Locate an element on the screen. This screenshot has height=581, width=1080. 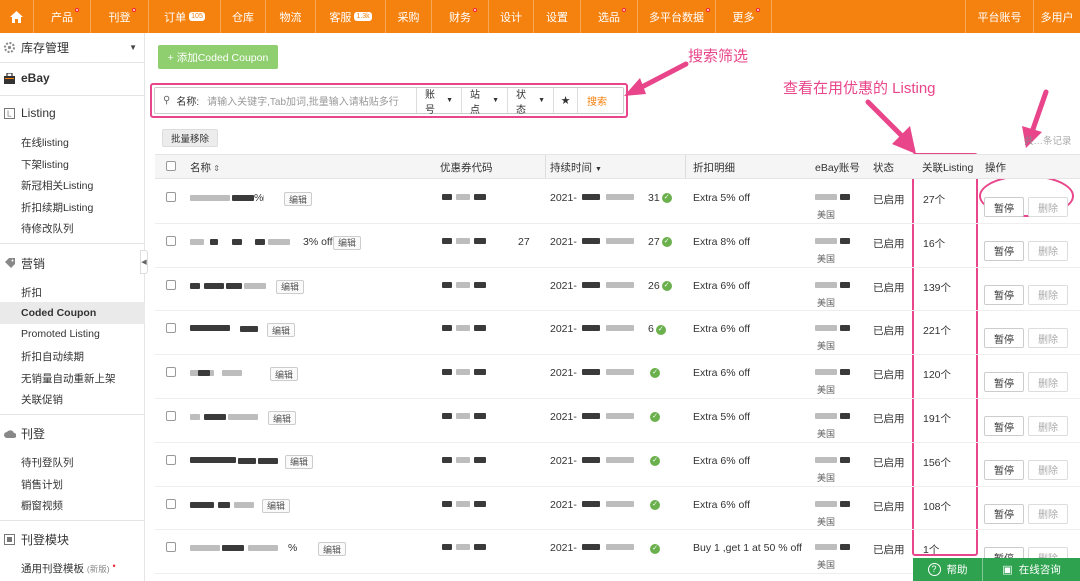
home-icon is located at coordinates (17, 16).